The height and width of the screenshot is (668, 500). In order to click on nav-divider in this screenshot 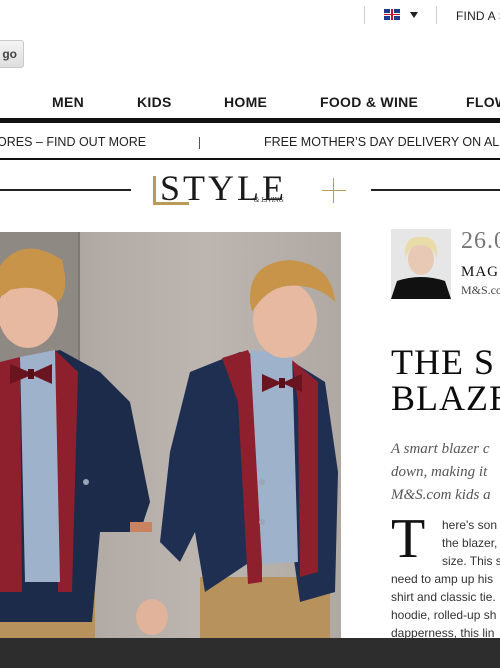, I will do `click(250, 120)`.